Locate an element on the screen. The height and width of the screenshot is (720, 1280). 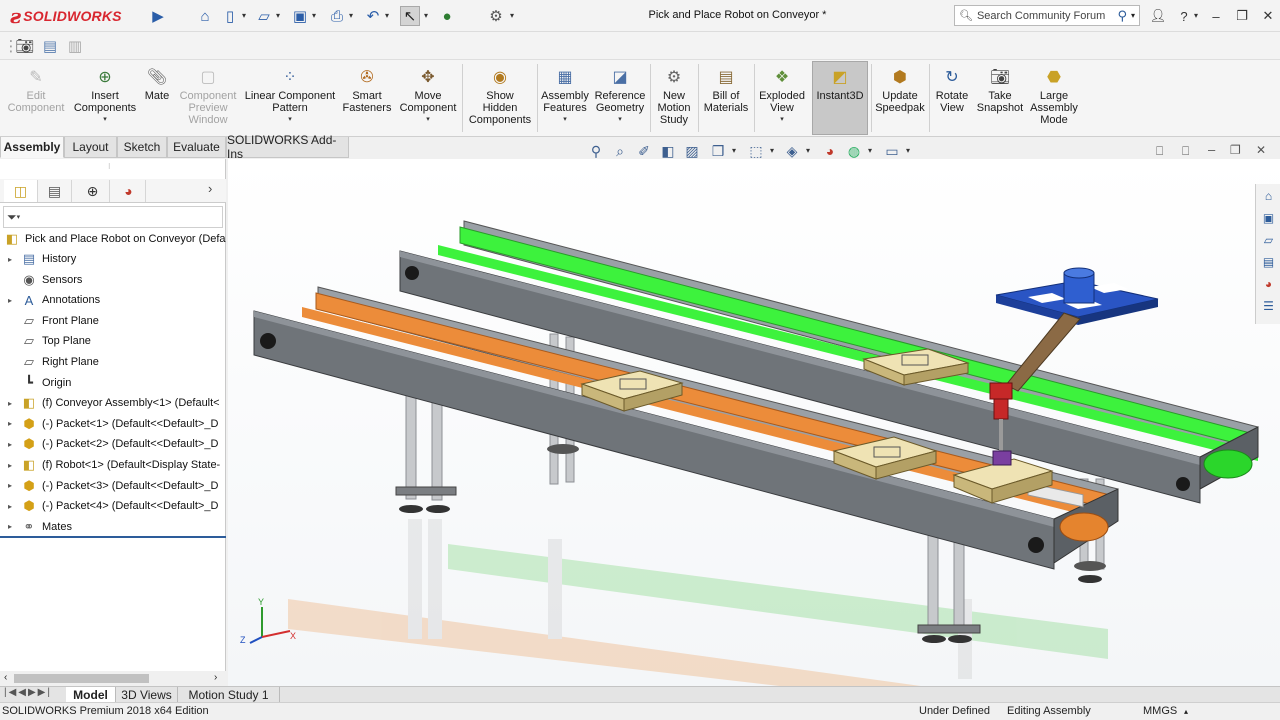
edit-appearance-icon: ◕ is located at coordinates (830, 151).